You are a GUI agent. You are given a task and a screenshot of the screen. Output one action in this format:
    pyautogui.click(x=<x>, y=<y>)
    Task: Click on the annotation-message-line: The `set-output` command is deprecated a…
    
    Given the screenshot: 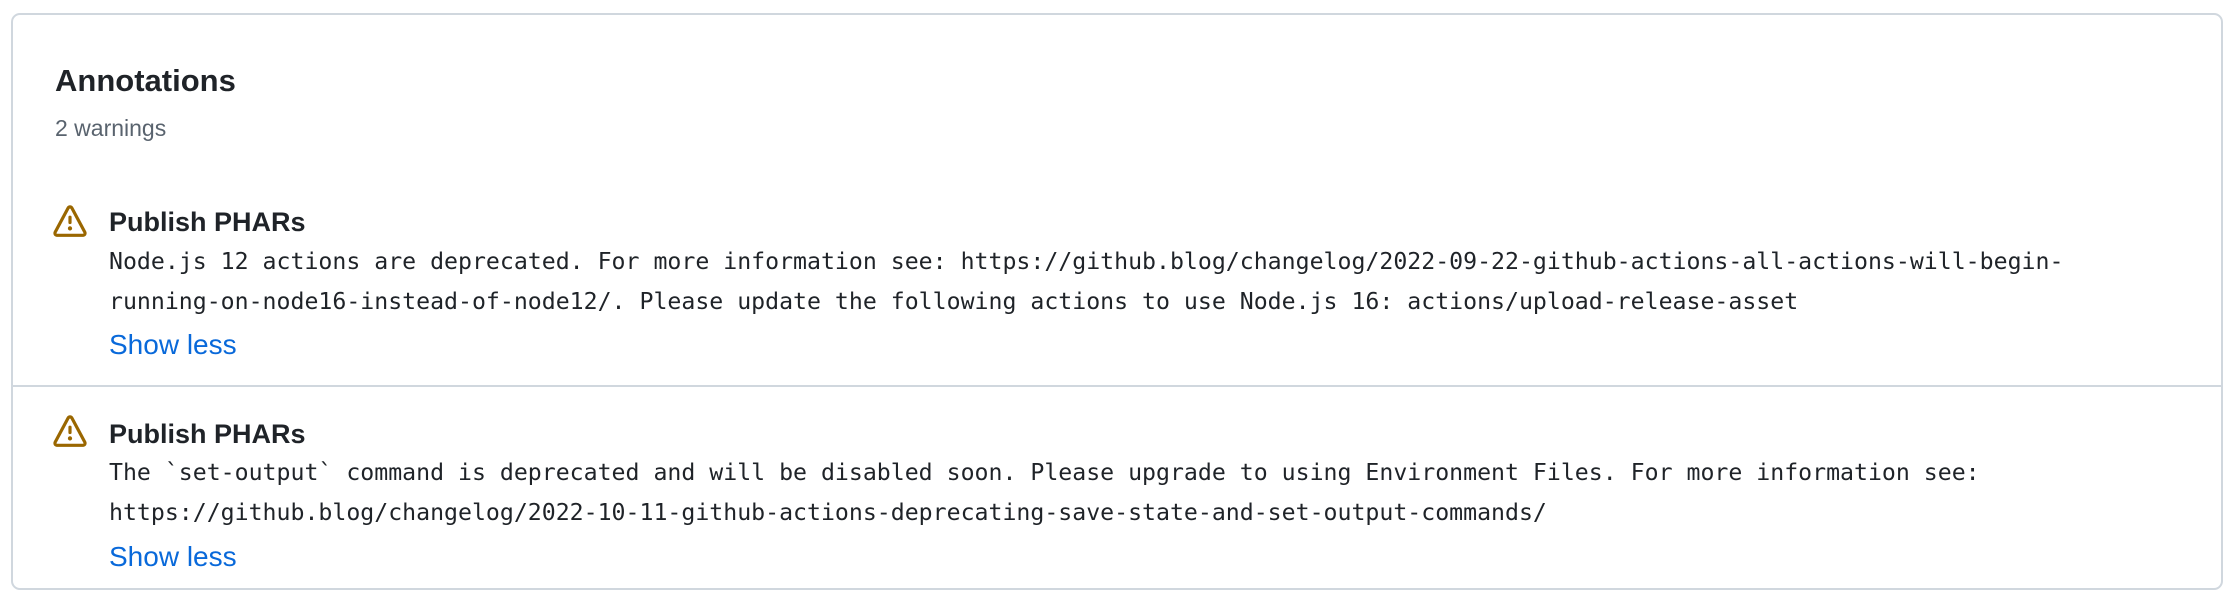 What is the action you would take?
    pyautogui.click(x=1044, y=472)
    